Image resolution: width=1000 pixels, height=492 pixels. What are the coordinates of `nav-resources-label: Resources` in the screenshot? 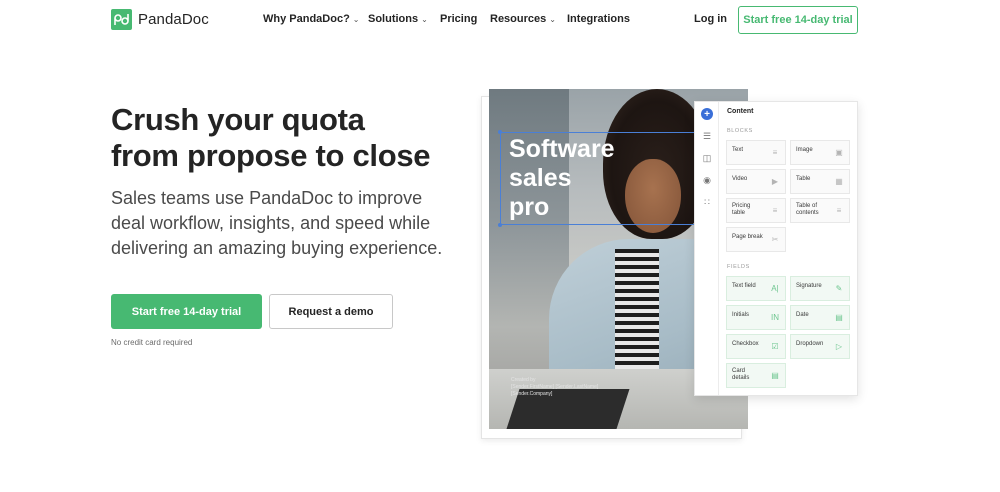 It's located at (518, 19).